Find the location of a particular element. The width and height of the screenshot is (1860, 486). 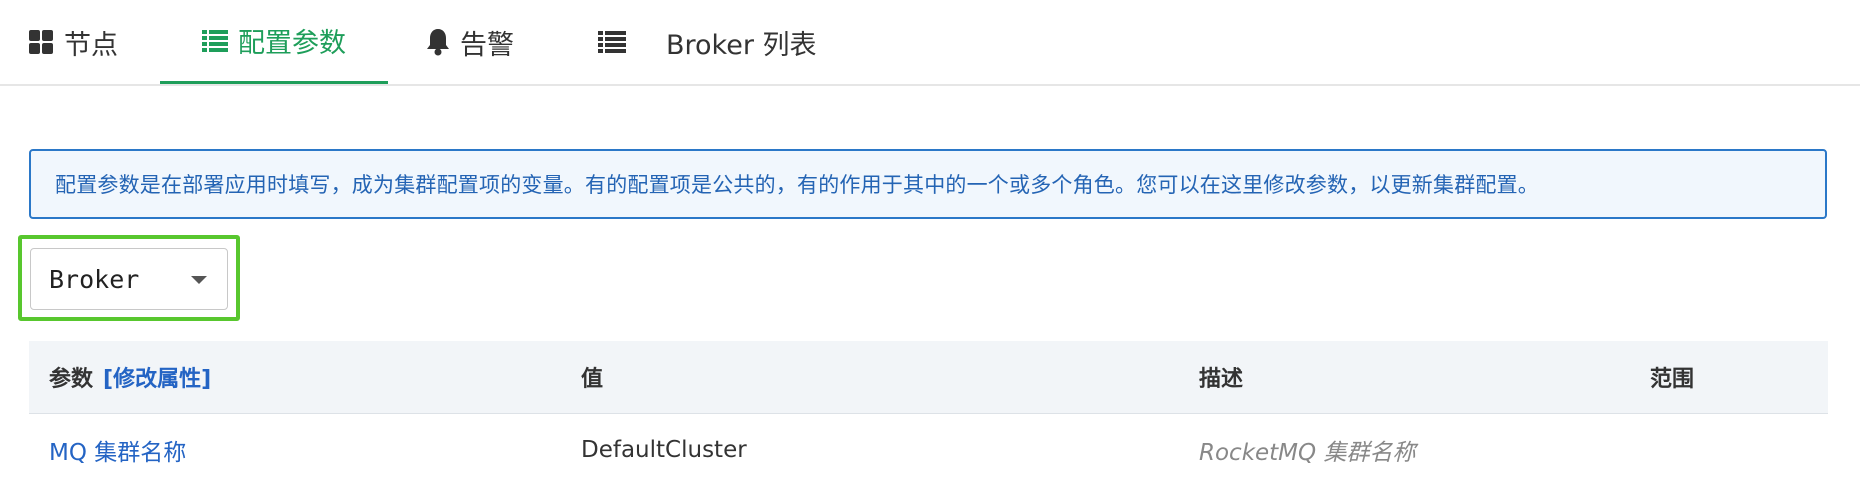

tab-broker-list: Broker 列表 is located at coordinates (707, 42).